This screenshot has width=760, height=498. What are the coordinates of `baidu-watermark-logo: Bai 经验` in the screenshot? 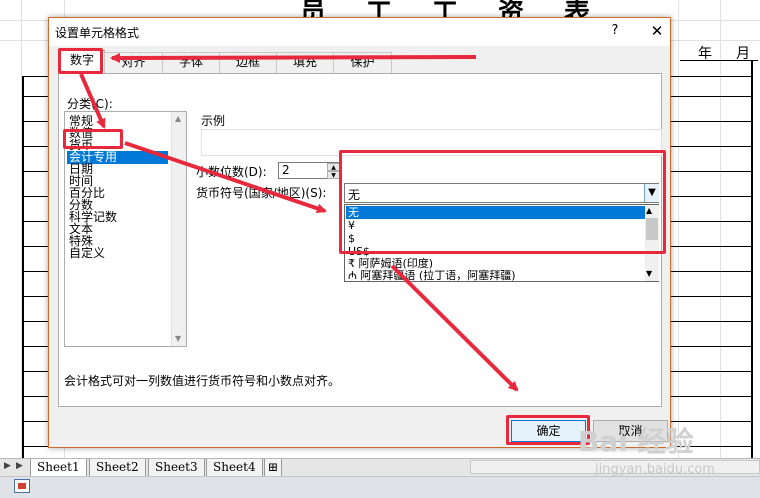 It's located at (636, 441).